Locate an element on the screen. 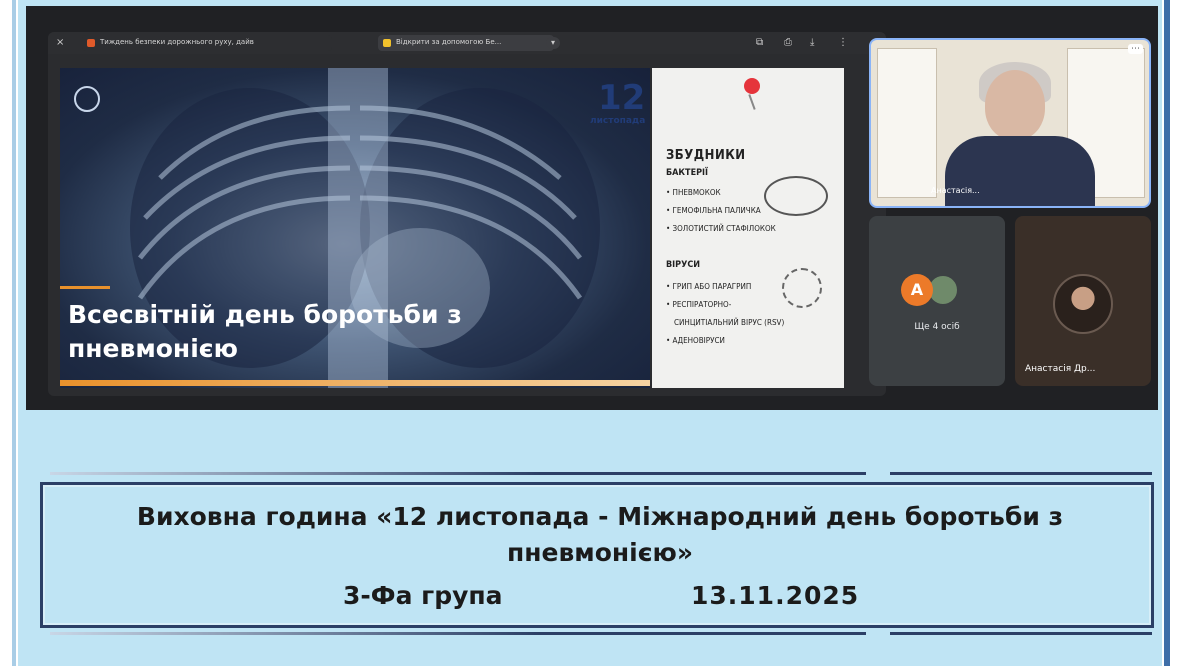 The image size is (1184, 666). pushpin-icon is located at coordinates (752, 86).